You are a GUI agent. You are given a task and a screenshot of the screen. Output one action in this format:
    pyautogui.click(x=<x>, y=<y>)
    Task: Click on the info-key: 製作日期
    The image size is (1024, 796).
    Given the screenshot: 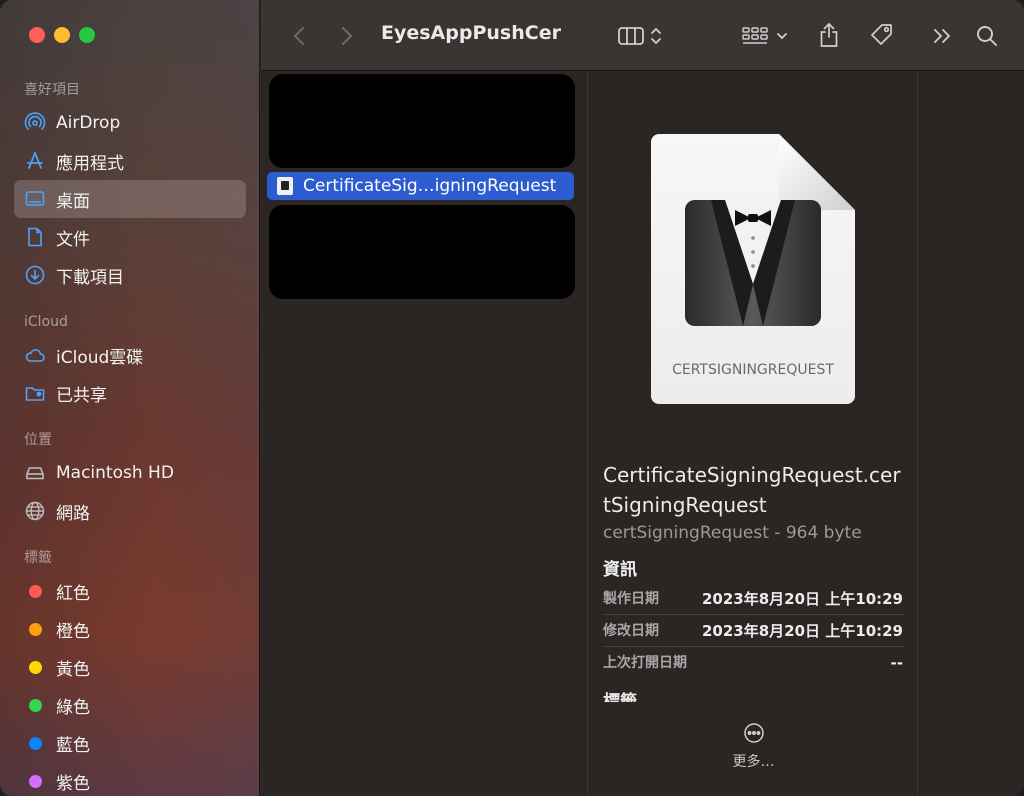 What is the action you would take?
    pyautogui.click(x=631, y=599)
    